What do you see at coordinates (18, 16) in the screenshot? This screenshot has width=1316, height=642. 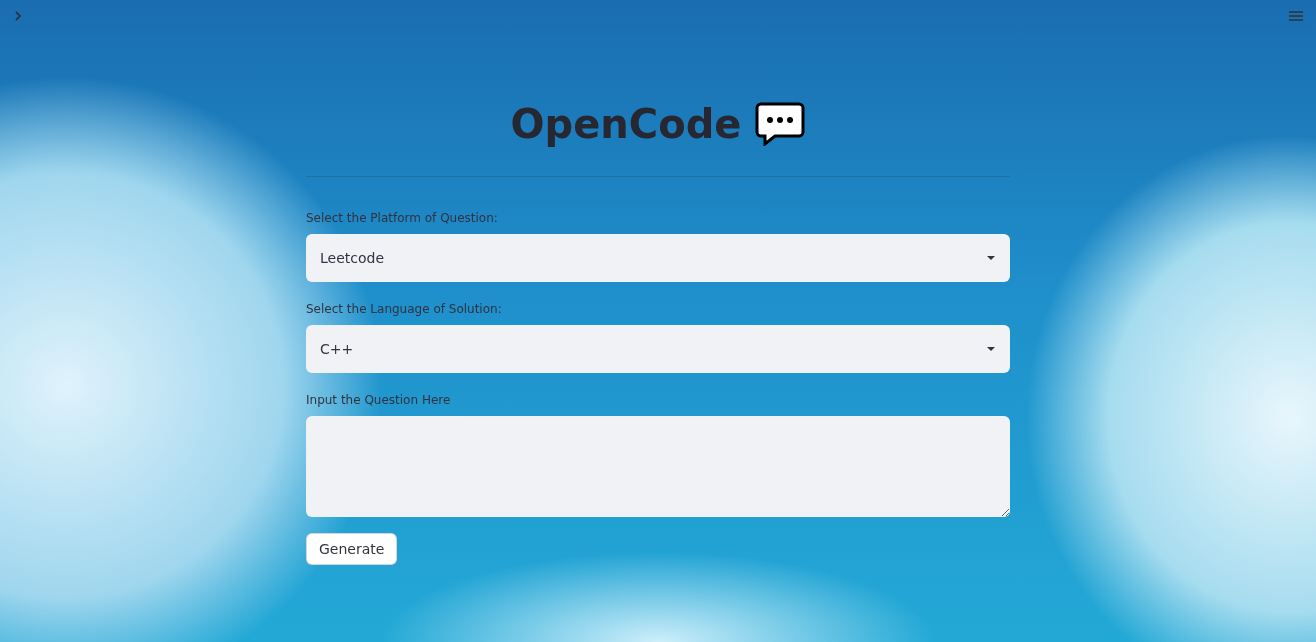 I see `chevron-right-icon` at bounding box center [18, 16].